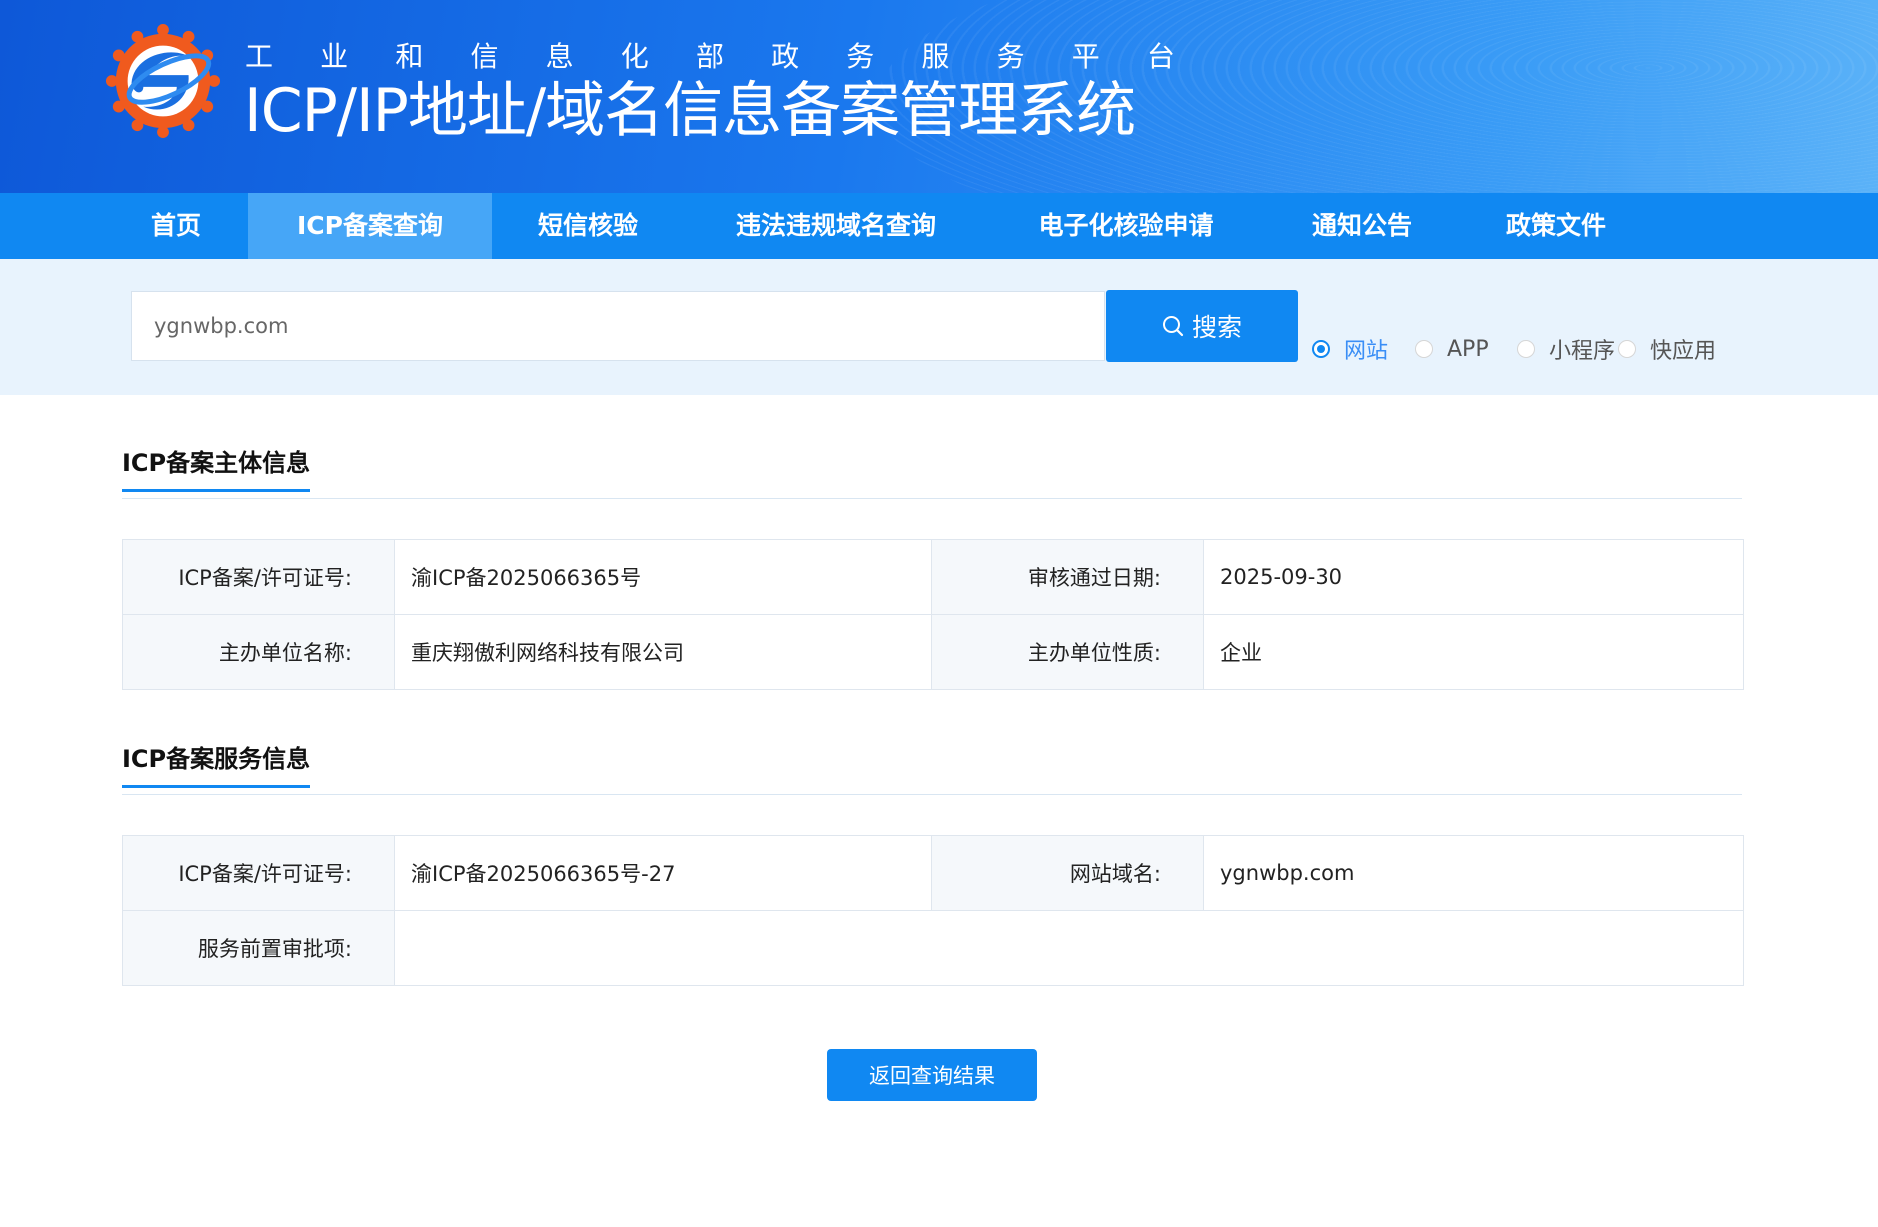 This screenshot has width=1878, height=1227. Describe the element at coordinates (370, 226) in the screenshot. I see `nav-item-icp-query: ICP备案查询` at that location.